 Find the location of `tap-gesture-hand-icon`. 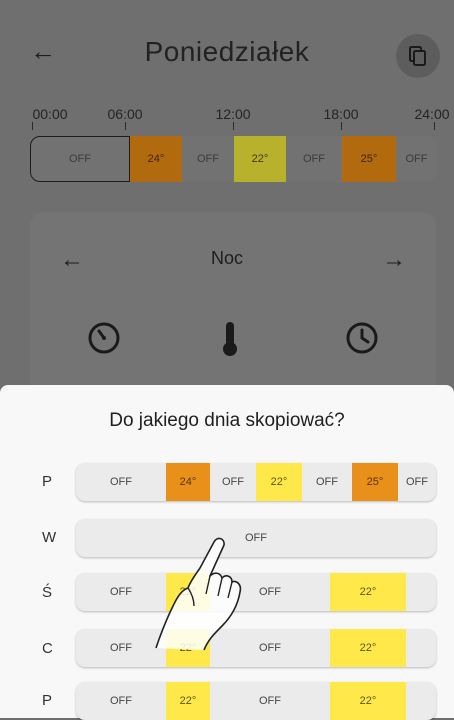

tap-gesture-hand-icon is located at coordinates (198, 594).